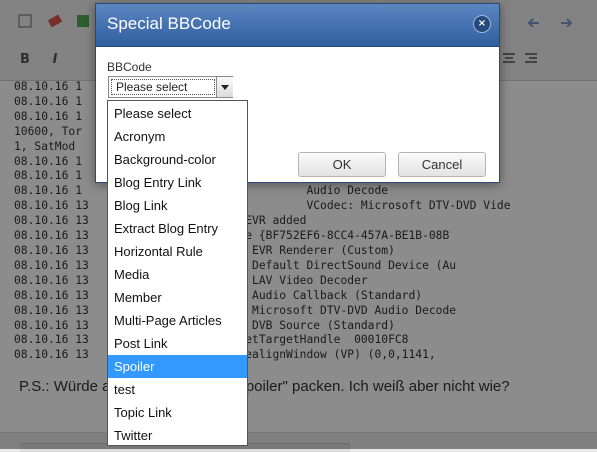  Describe the element at coordinates (177, 182) in the screenshot. I see `dropdown-option: Blog Entry Link` at that location.